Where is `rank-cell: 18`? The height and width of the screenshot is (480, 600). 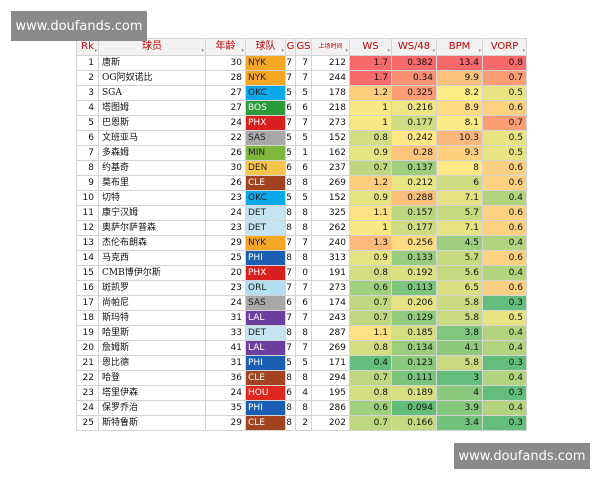 rank-cell: 18 is located at coordinates (87, 318).